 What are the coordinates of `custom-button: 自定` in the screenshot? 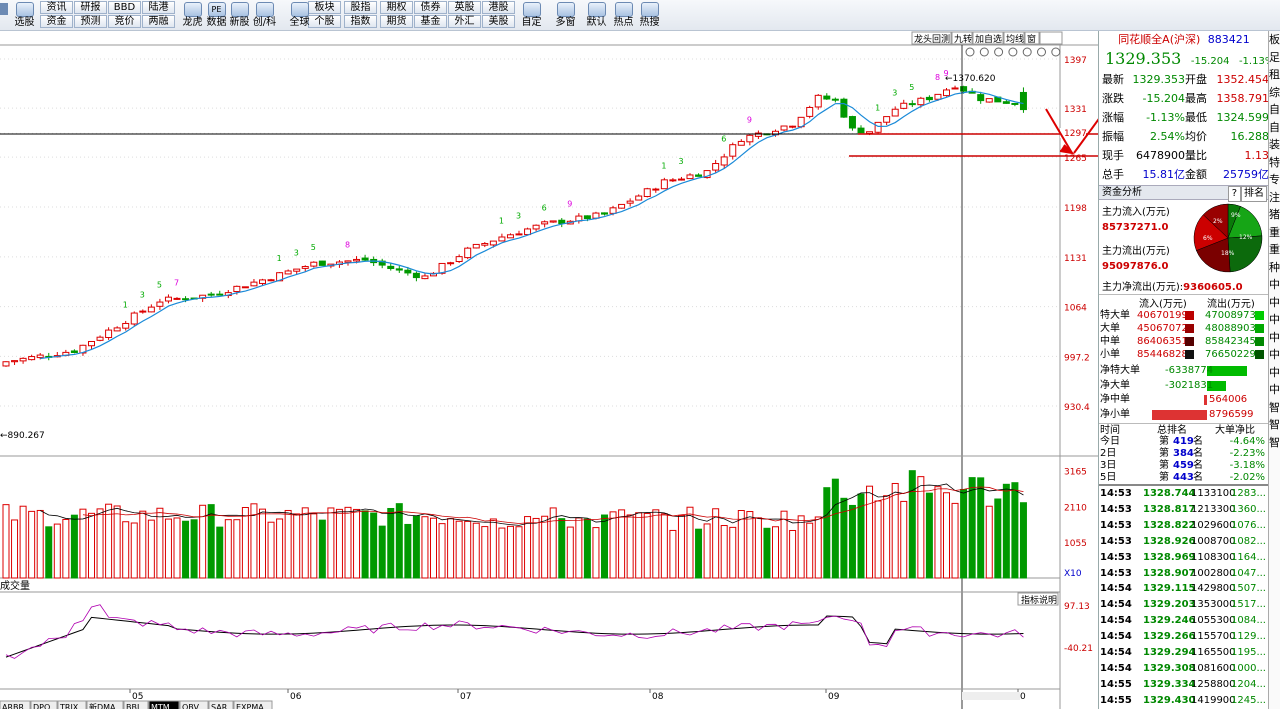 It's located at (531, 15).